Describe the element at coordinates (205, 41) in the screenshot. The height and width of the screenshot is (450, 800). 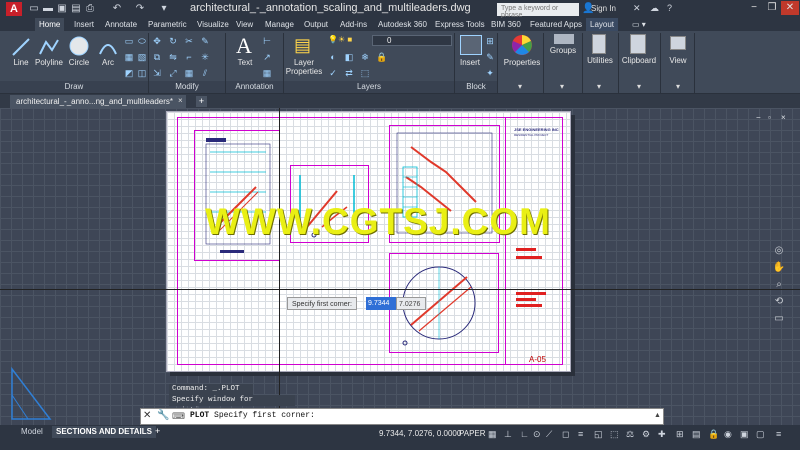
I see `erase-icon: ✎` at that location.